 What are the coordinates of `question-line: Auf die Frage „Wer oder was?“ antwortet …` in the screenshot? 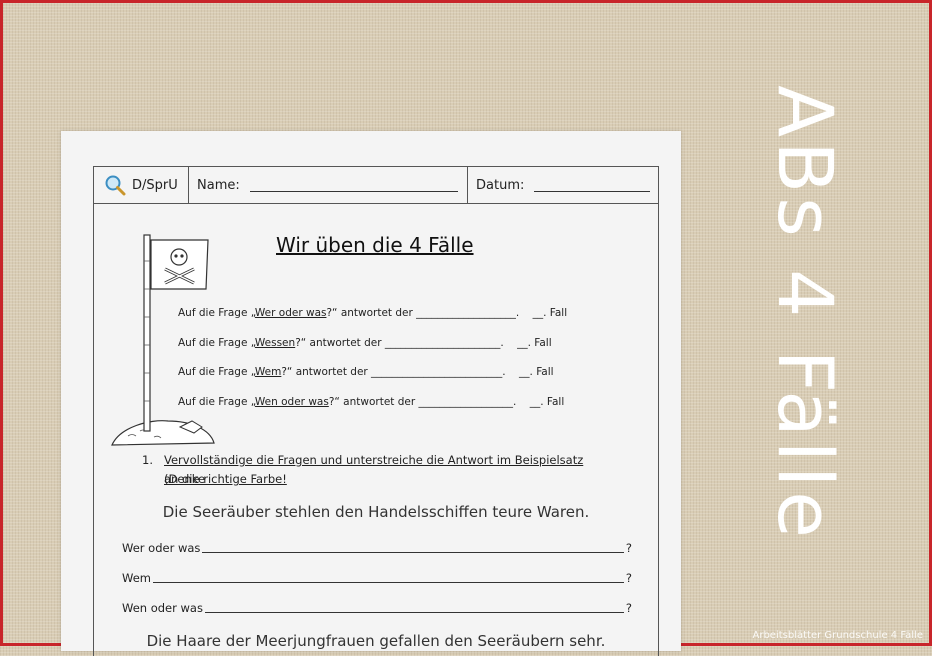 It's located at (372, 313).